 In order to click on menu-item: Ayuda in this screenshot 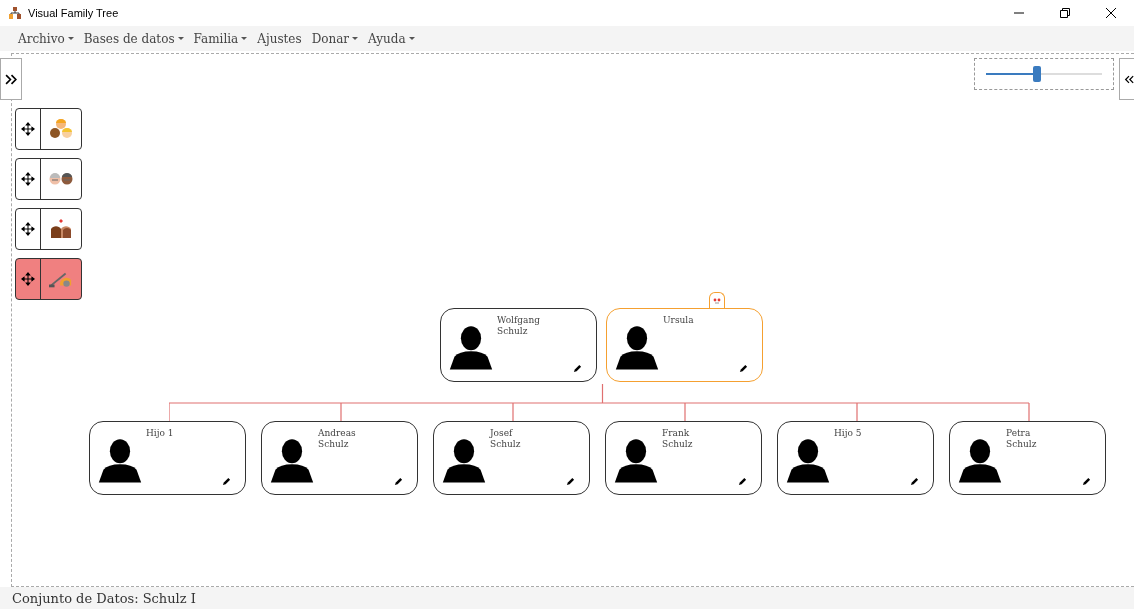, I will do `click(391, 38)`.